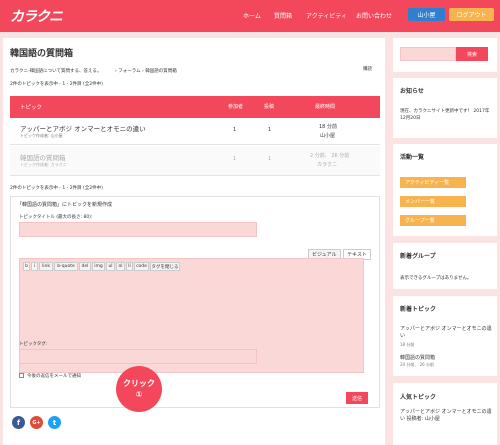  I want to click on new-topic-link: アッパーとアボジ オンマーとオモニの違い, so click(446, 333).